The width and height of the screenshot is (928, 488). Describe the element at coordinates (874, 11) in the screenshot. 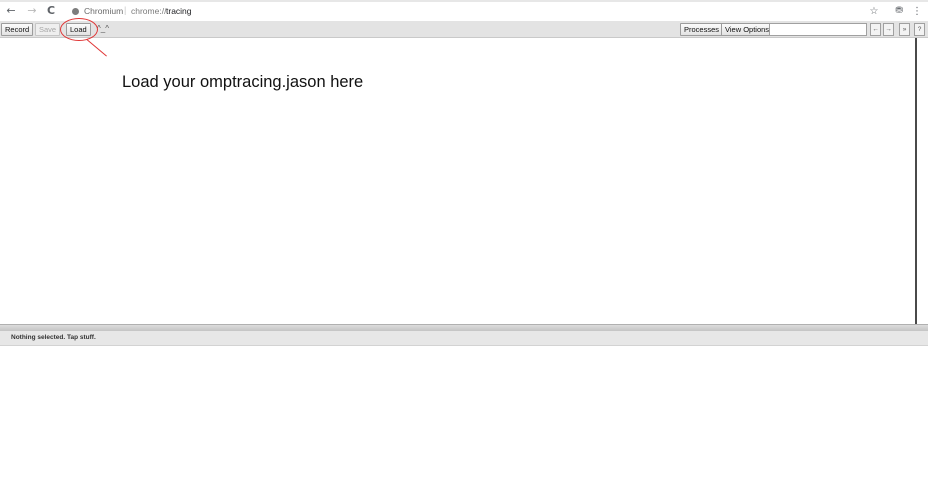

I see `bookmark-star-icon: ☆` at that location.